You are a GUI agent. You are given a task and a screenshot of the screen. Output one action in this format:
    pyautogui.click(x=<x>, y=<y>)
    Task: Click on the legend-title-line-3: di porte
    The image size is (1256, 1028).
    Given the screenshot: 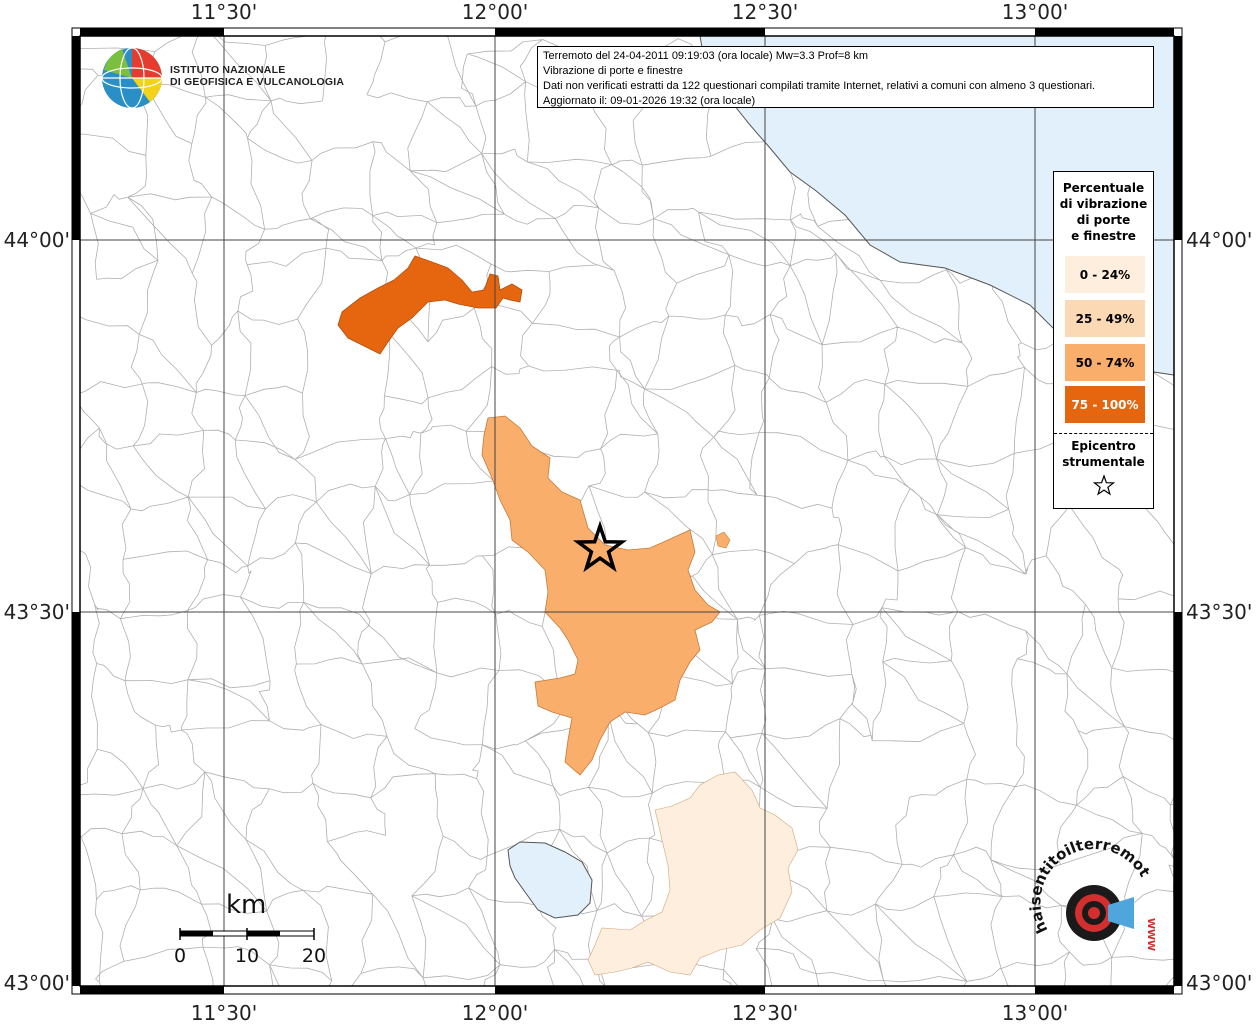 What is the action you would take?
    pyautogui.click(x=1103, y=220)
    